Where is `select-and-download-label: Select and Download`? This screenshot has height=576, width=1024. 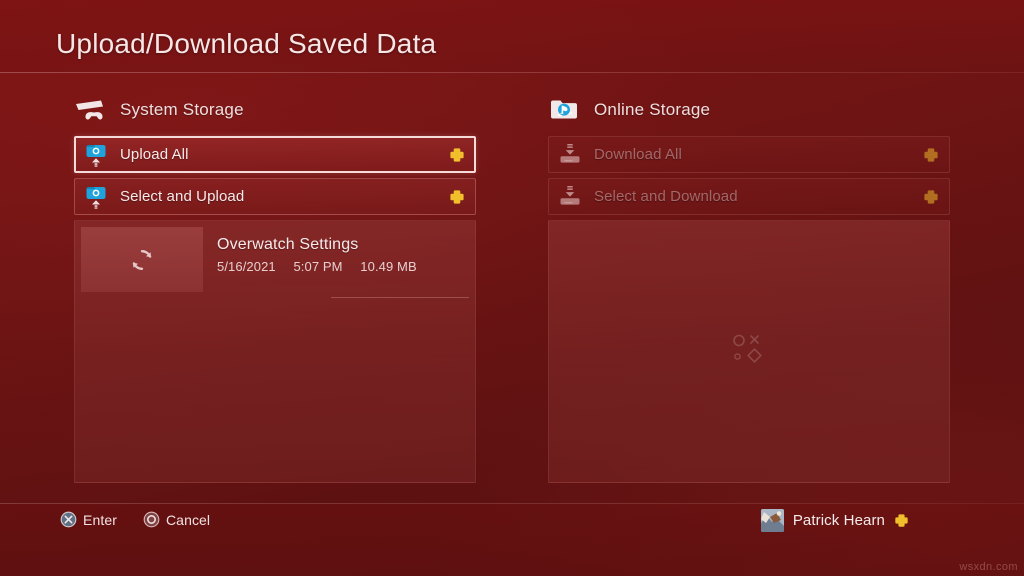
select-and-download-label: Select and Download is located at coordinates (666, 196).